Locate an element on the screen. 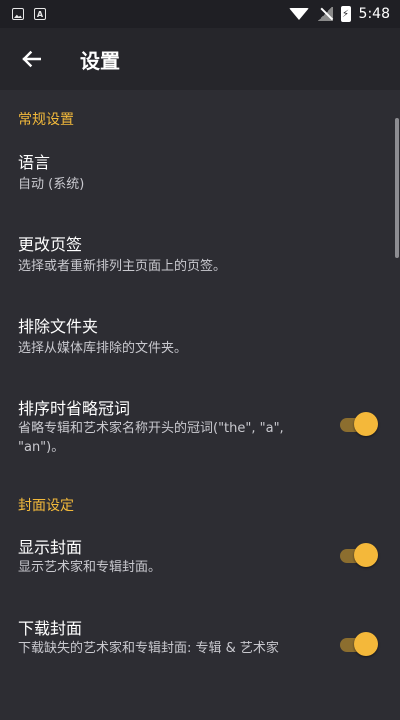 The height and width of the screenshot is (720, 400). section-header-general: 常规设置 is located at coordinates (46, 120).